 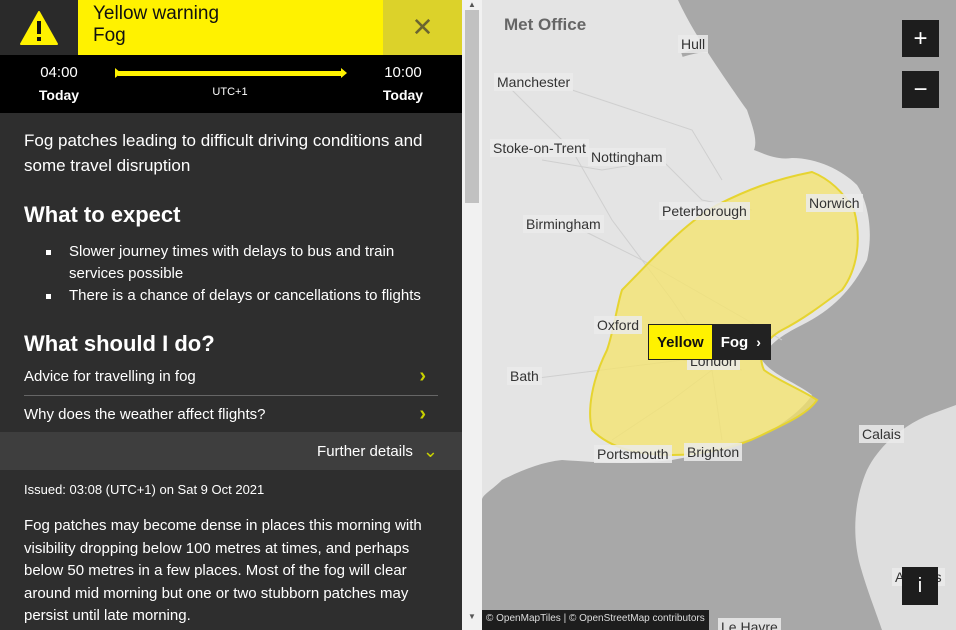 What do you see at coordinates (109, 35) in the screenshot?
I see `warning-type: Fog` at bounding box center [109, 35].